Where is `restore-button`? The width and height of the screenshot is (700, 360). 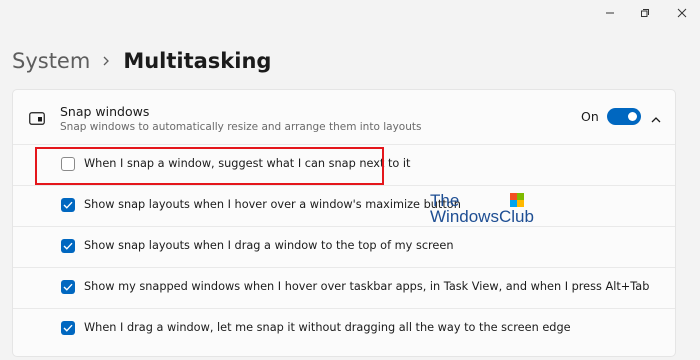 restore-button is located at coordinates (645, 13).